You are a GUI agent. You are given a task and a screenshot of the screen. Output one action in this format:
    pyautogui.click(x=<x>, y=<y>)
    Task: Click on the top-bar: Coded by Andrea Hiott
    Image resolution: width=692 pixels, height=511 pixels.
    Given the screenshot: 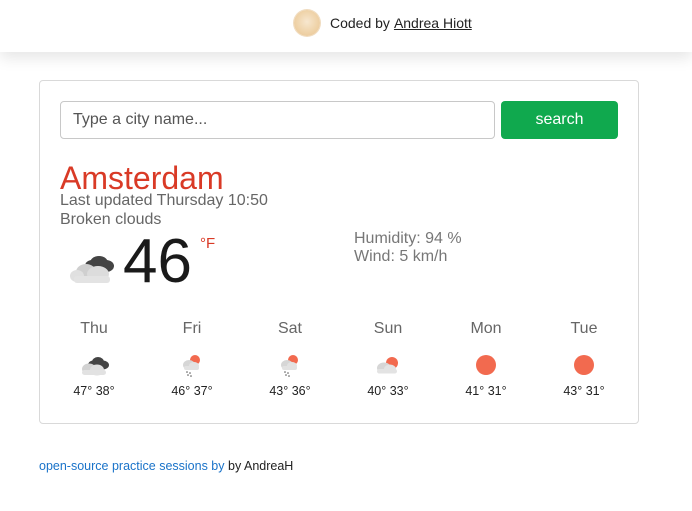 What is the action you would take?
    pyautogui.click(x=346, y=26)
    